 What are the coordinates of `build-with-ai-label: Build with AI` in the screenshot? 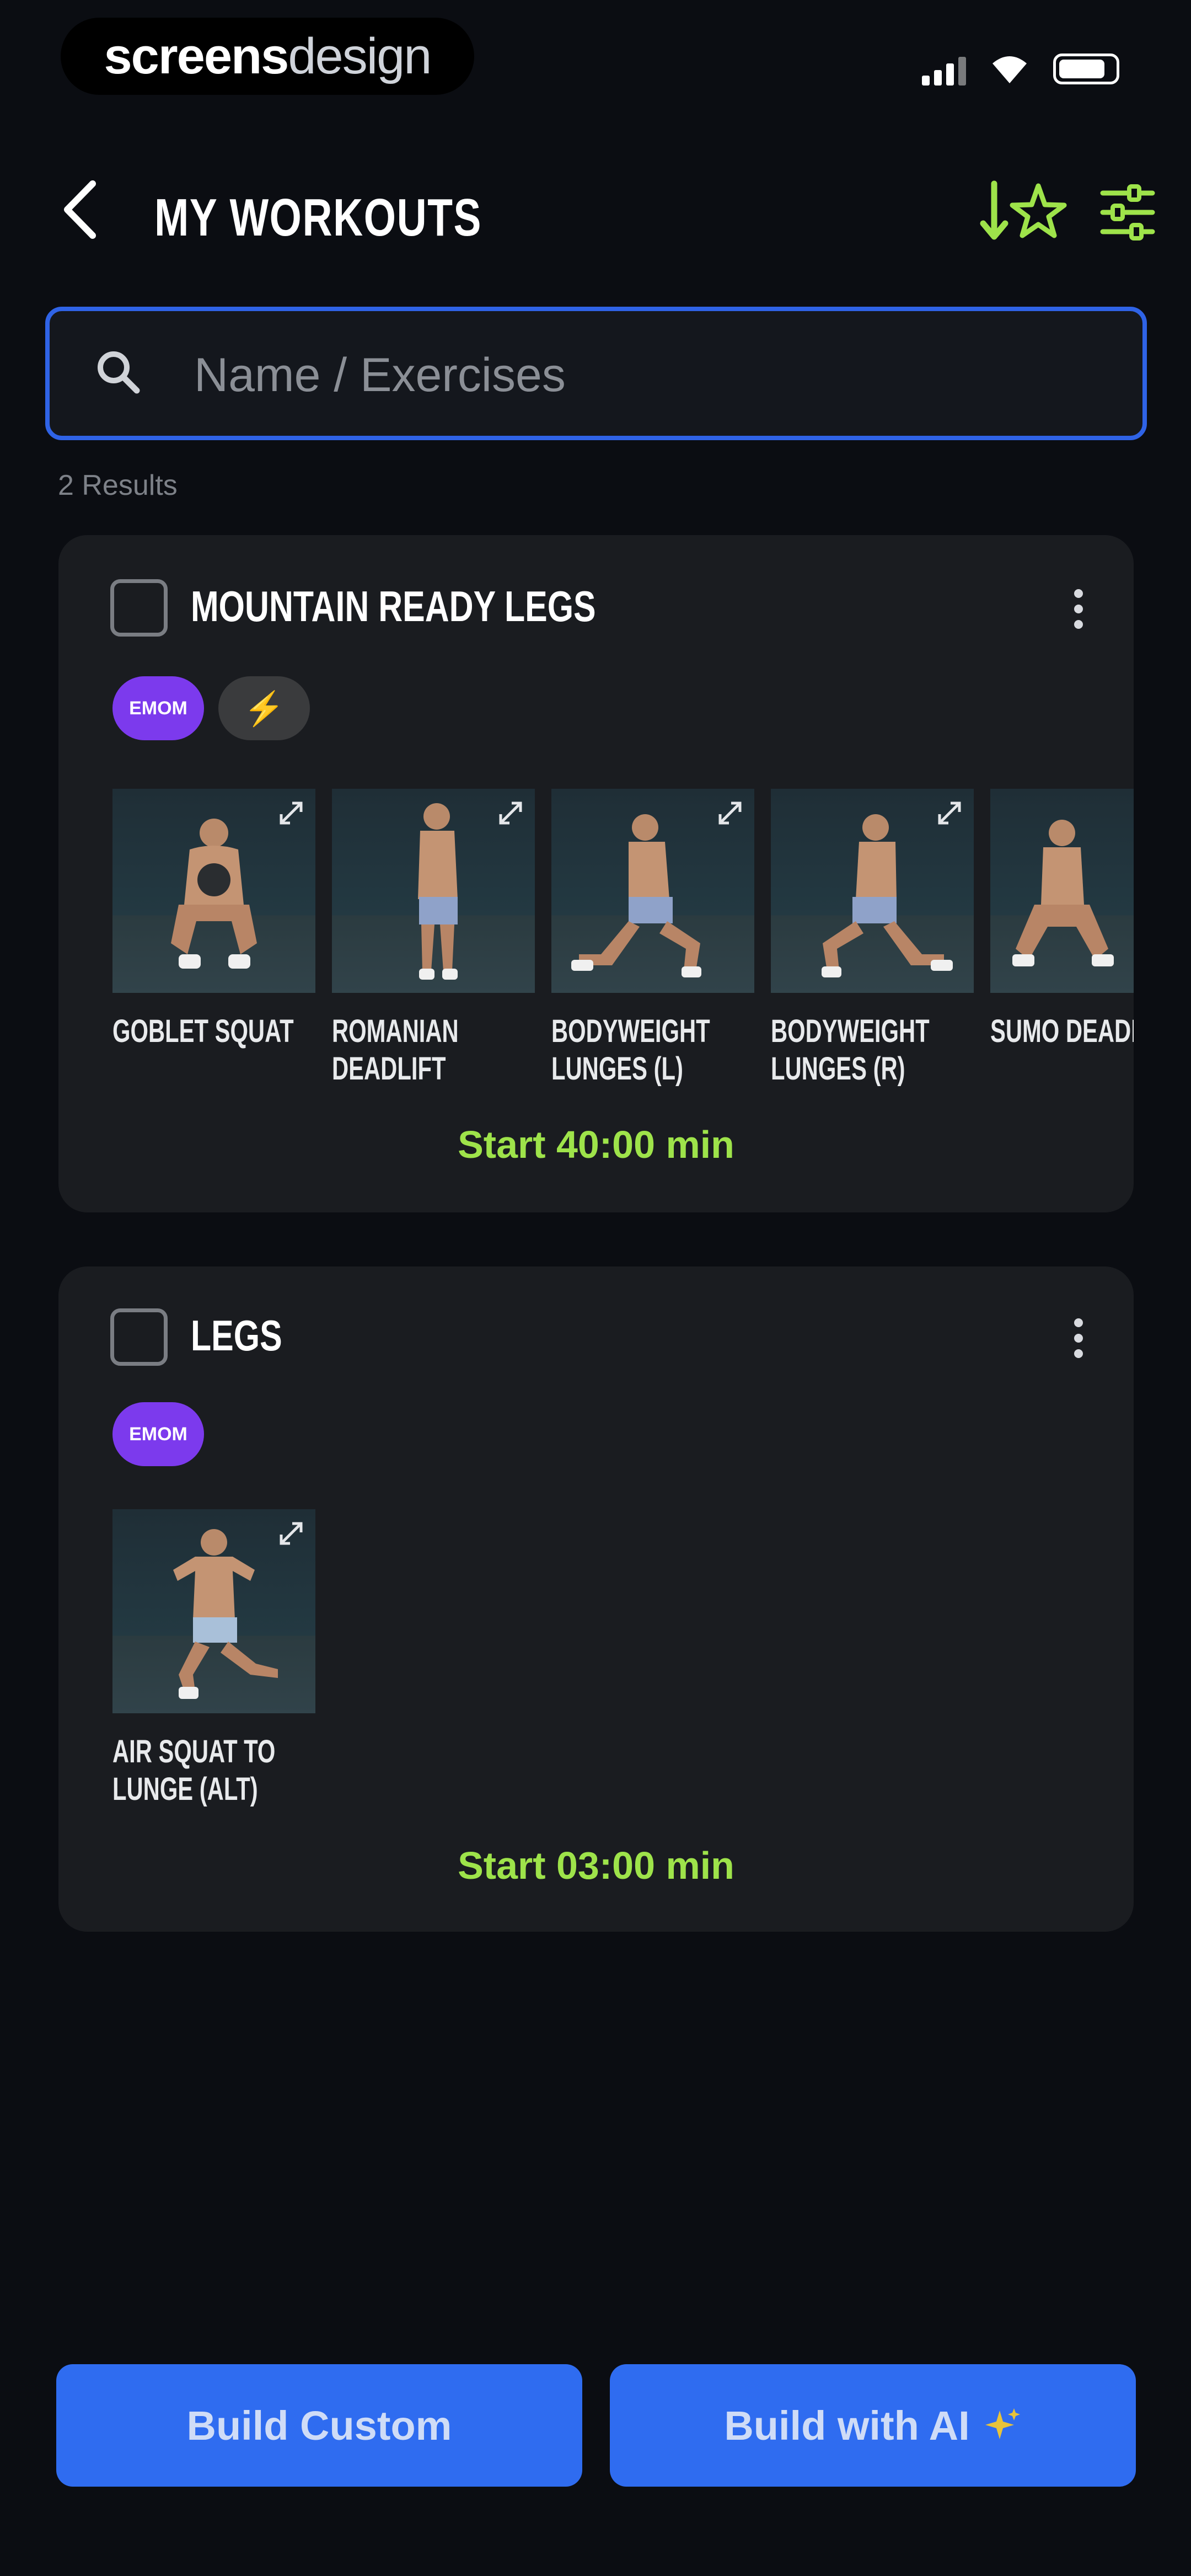 It's located at (847, 2425).